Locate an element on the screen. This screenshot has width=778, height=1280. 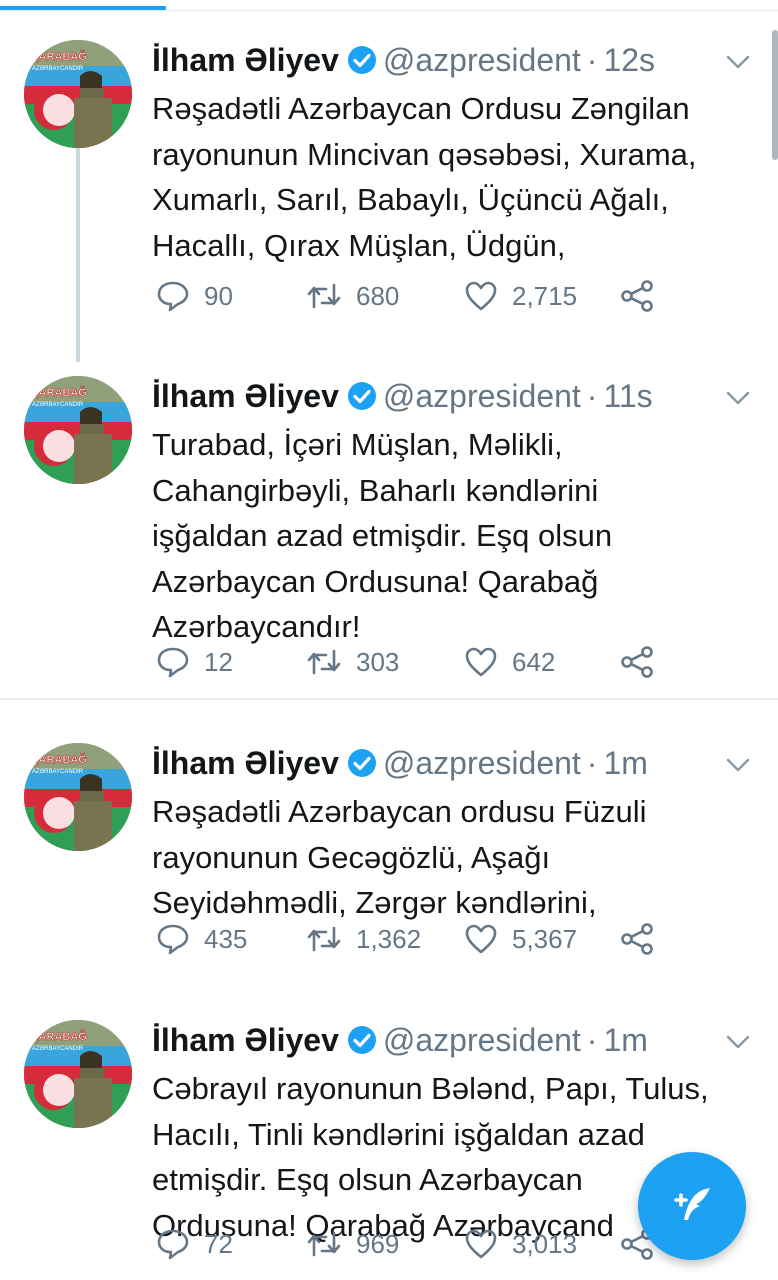
tweet-text-line: Cahangirbəyli, Baharlı kəndlərini is located at coordinates (375, 490).